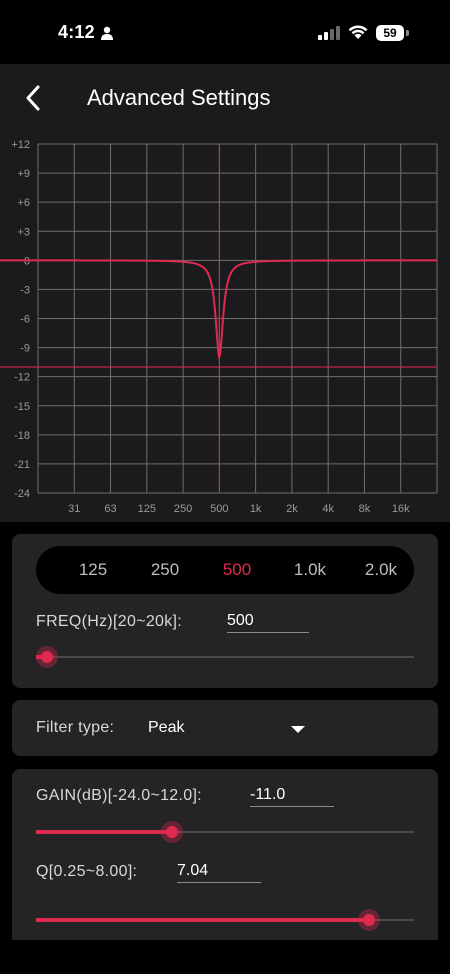  I want to click on y-tick-label: -24, so click(22, 494).